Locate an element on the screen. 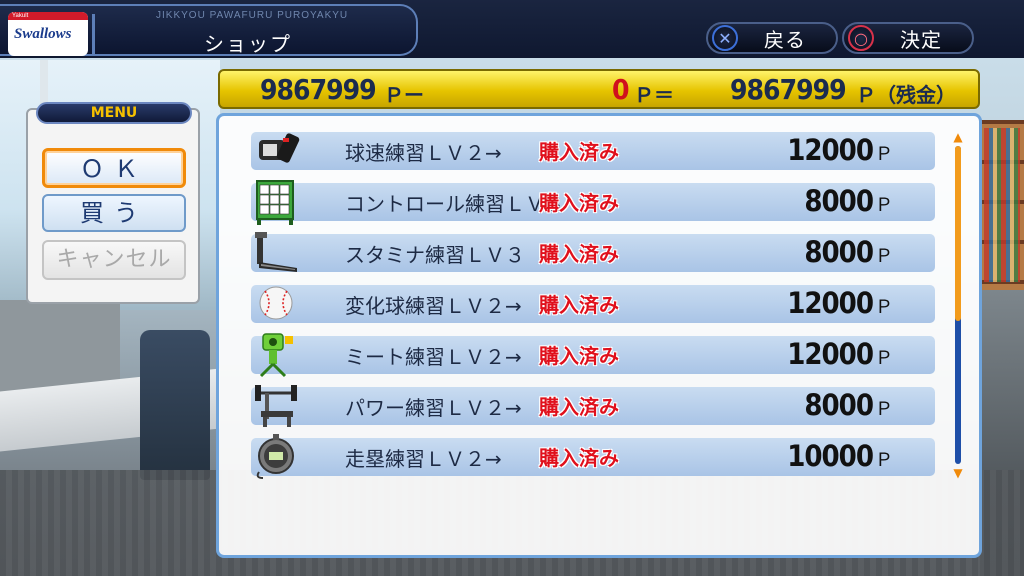  cost-points: 0 is located at coordinates (621, 89).